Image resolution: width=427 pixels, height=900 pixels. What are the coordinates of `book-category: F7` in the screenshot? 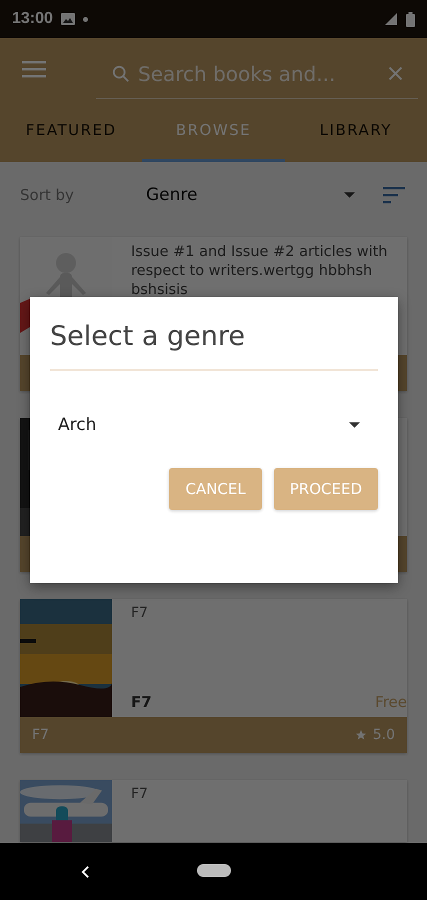 It's located at (40, 735).